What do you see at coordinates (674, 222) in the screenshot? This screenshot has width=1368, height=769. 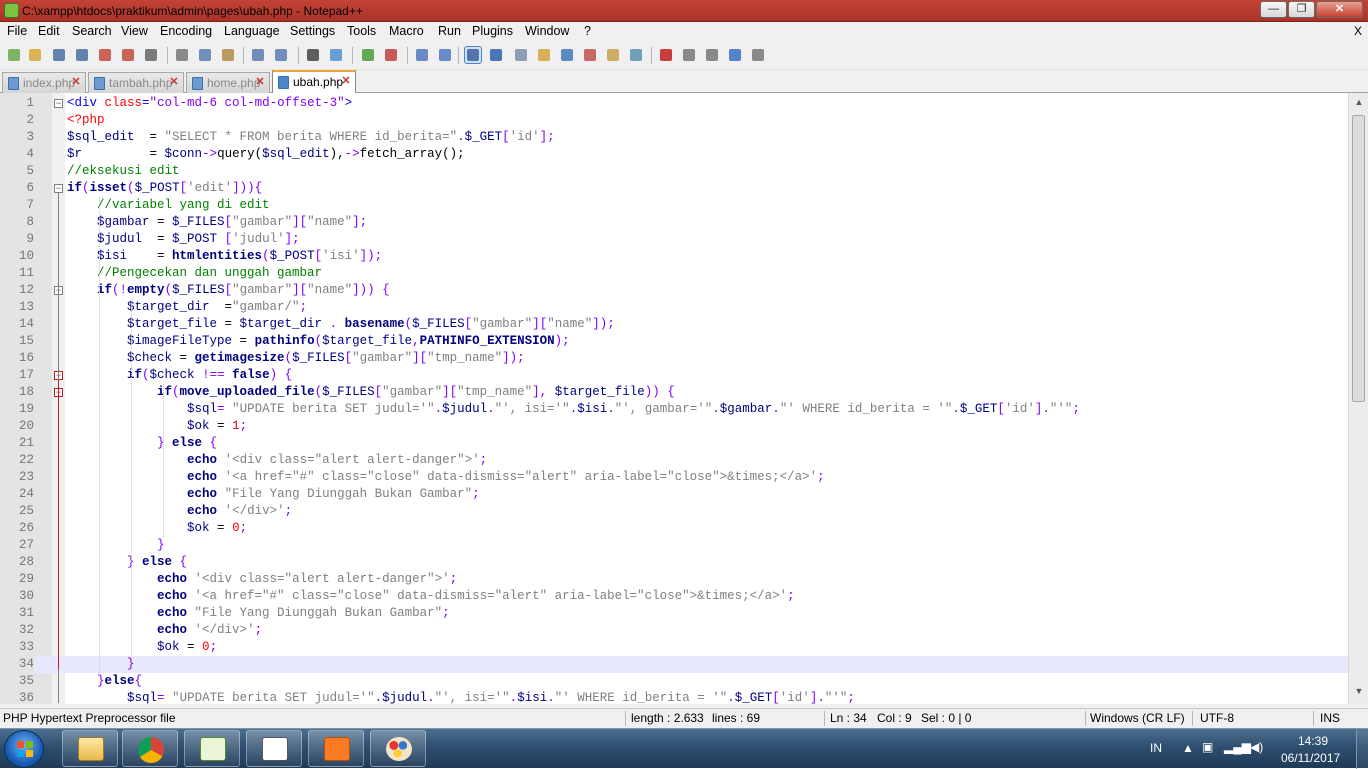 I see `code-line: 8 $gambar = $_FILES["gambar"]["name"];` at bounding box center [674, 222].